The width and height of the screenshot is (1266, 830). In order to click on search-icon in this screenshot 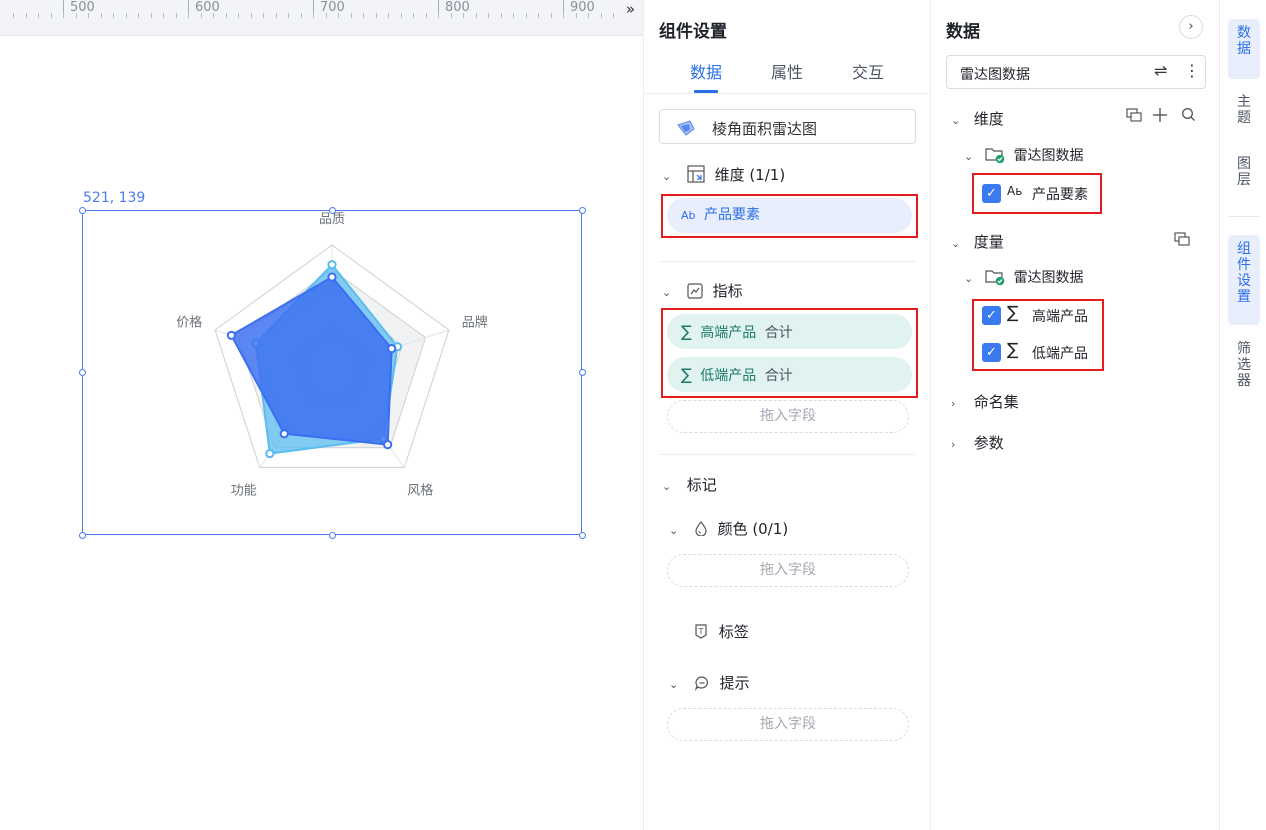, I will do `click(1188, 114)`.